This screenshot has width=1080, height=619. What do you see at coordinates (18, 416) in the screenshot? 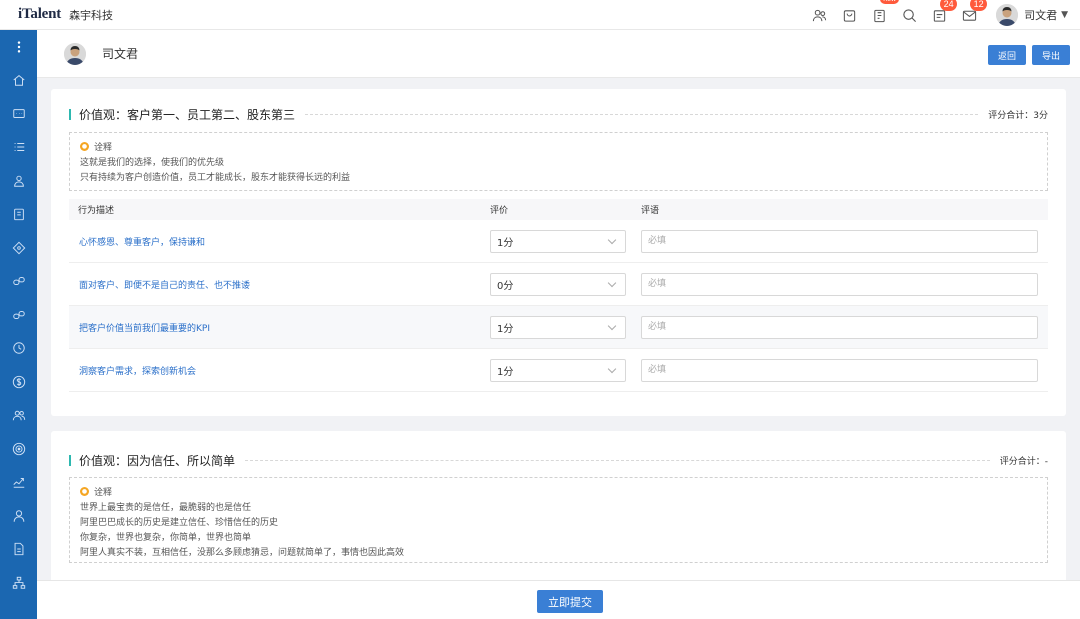
I see `team-icon` at bounding box center [18, 416].